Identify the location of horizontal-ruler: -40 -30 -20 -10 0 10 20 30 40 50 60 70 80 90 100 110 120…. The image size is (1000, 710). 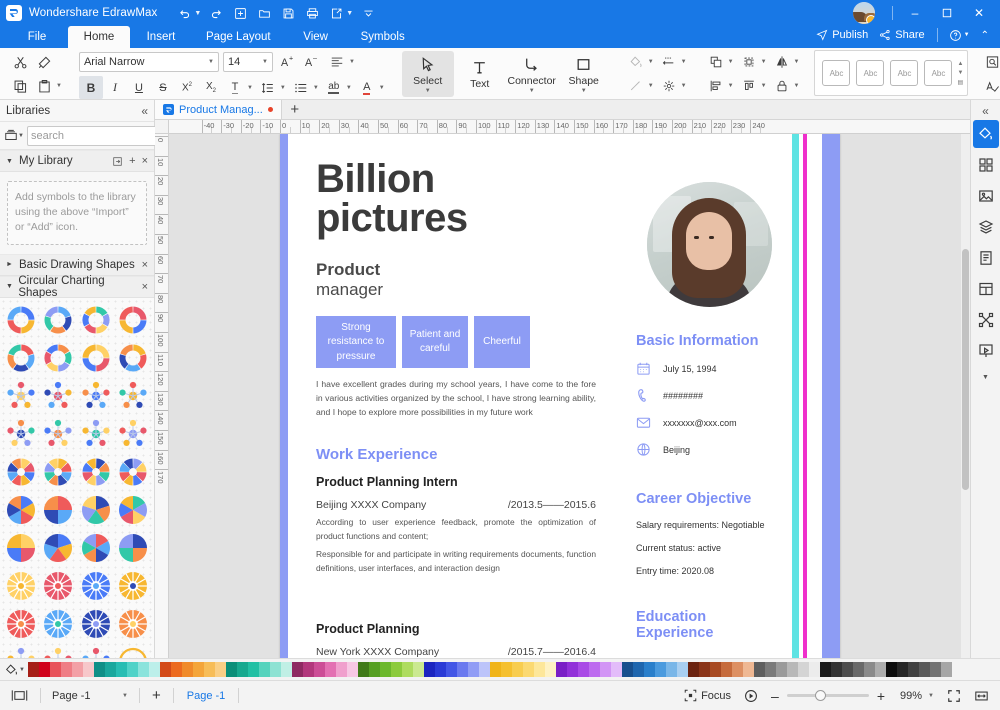
(569, 127).